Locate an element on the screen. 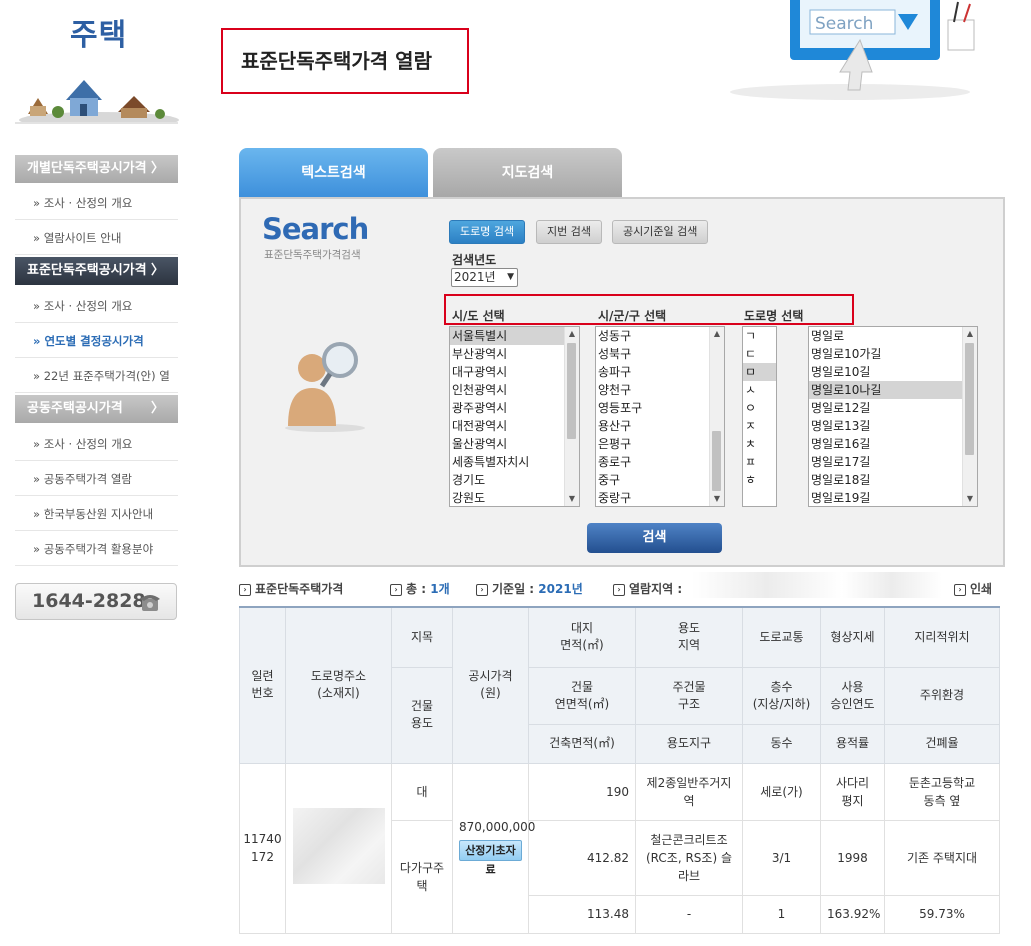  sigungu-option: 용산구 is located at coordinates (660, 426).